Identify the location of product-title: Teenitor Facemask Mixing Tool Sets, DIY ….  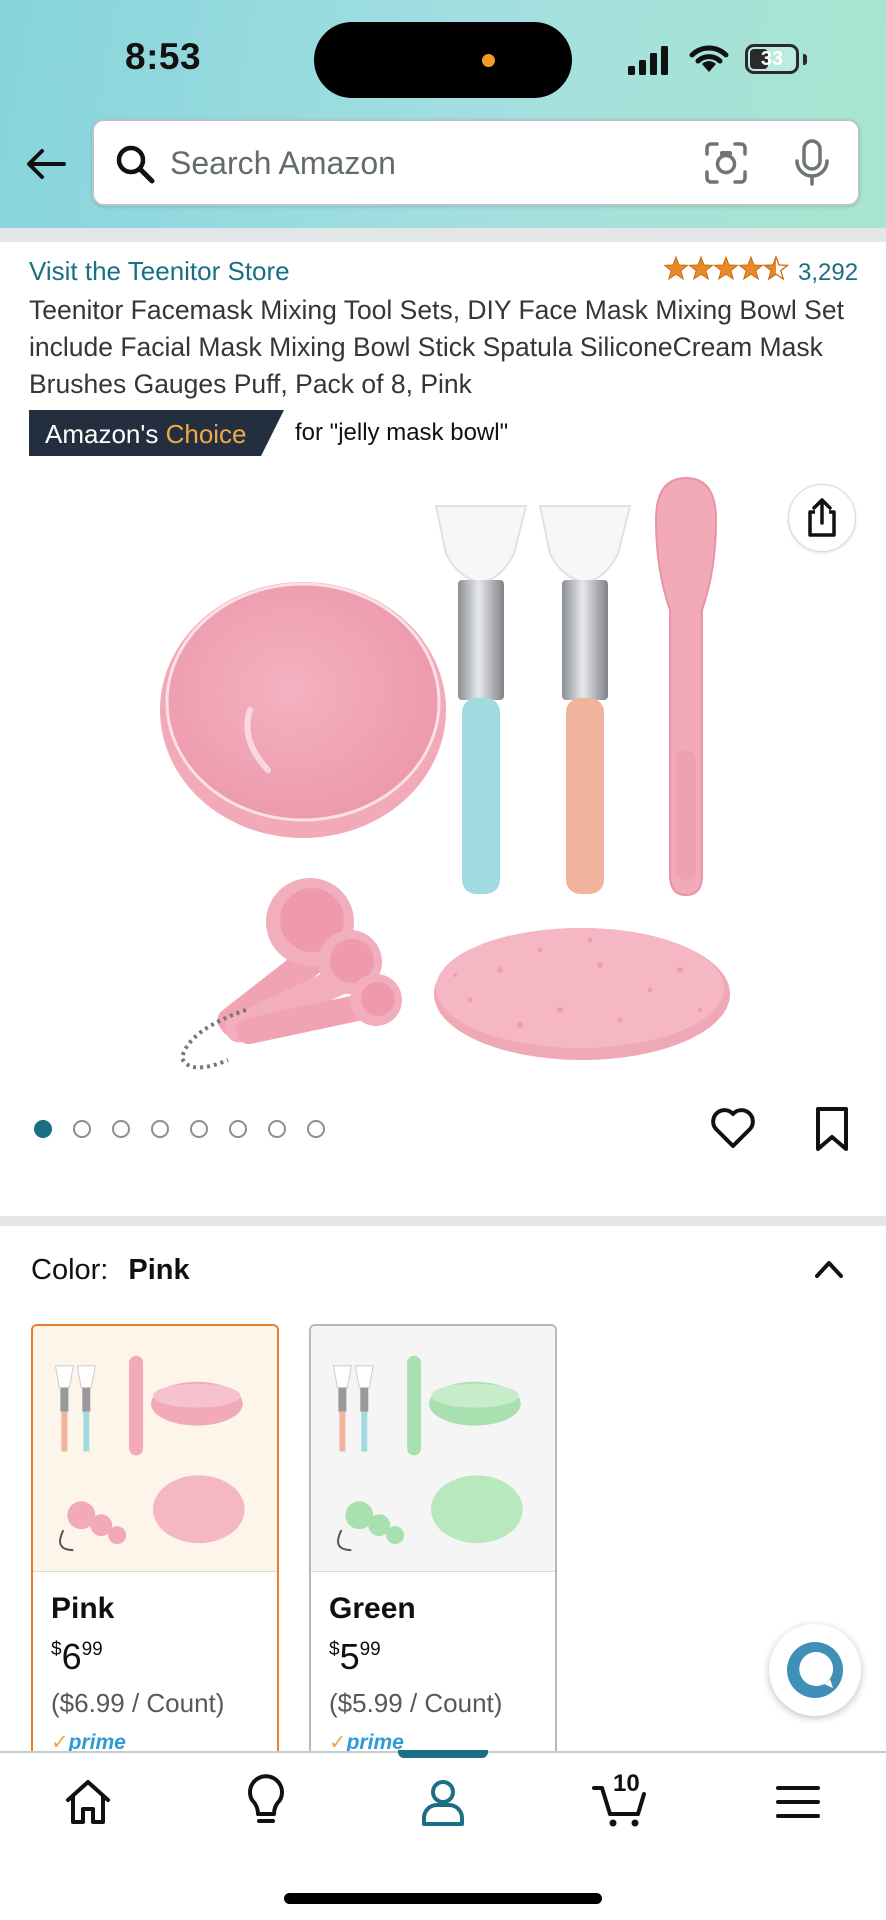
(436, 347).